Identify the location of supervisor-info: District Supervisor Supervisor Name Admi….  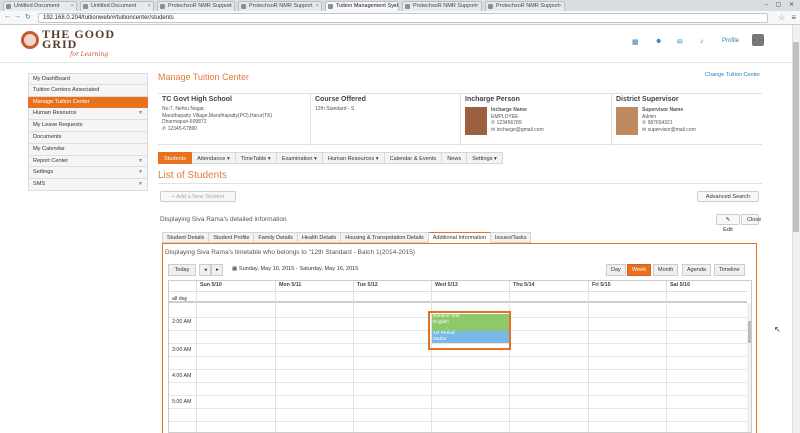
(686, 120).